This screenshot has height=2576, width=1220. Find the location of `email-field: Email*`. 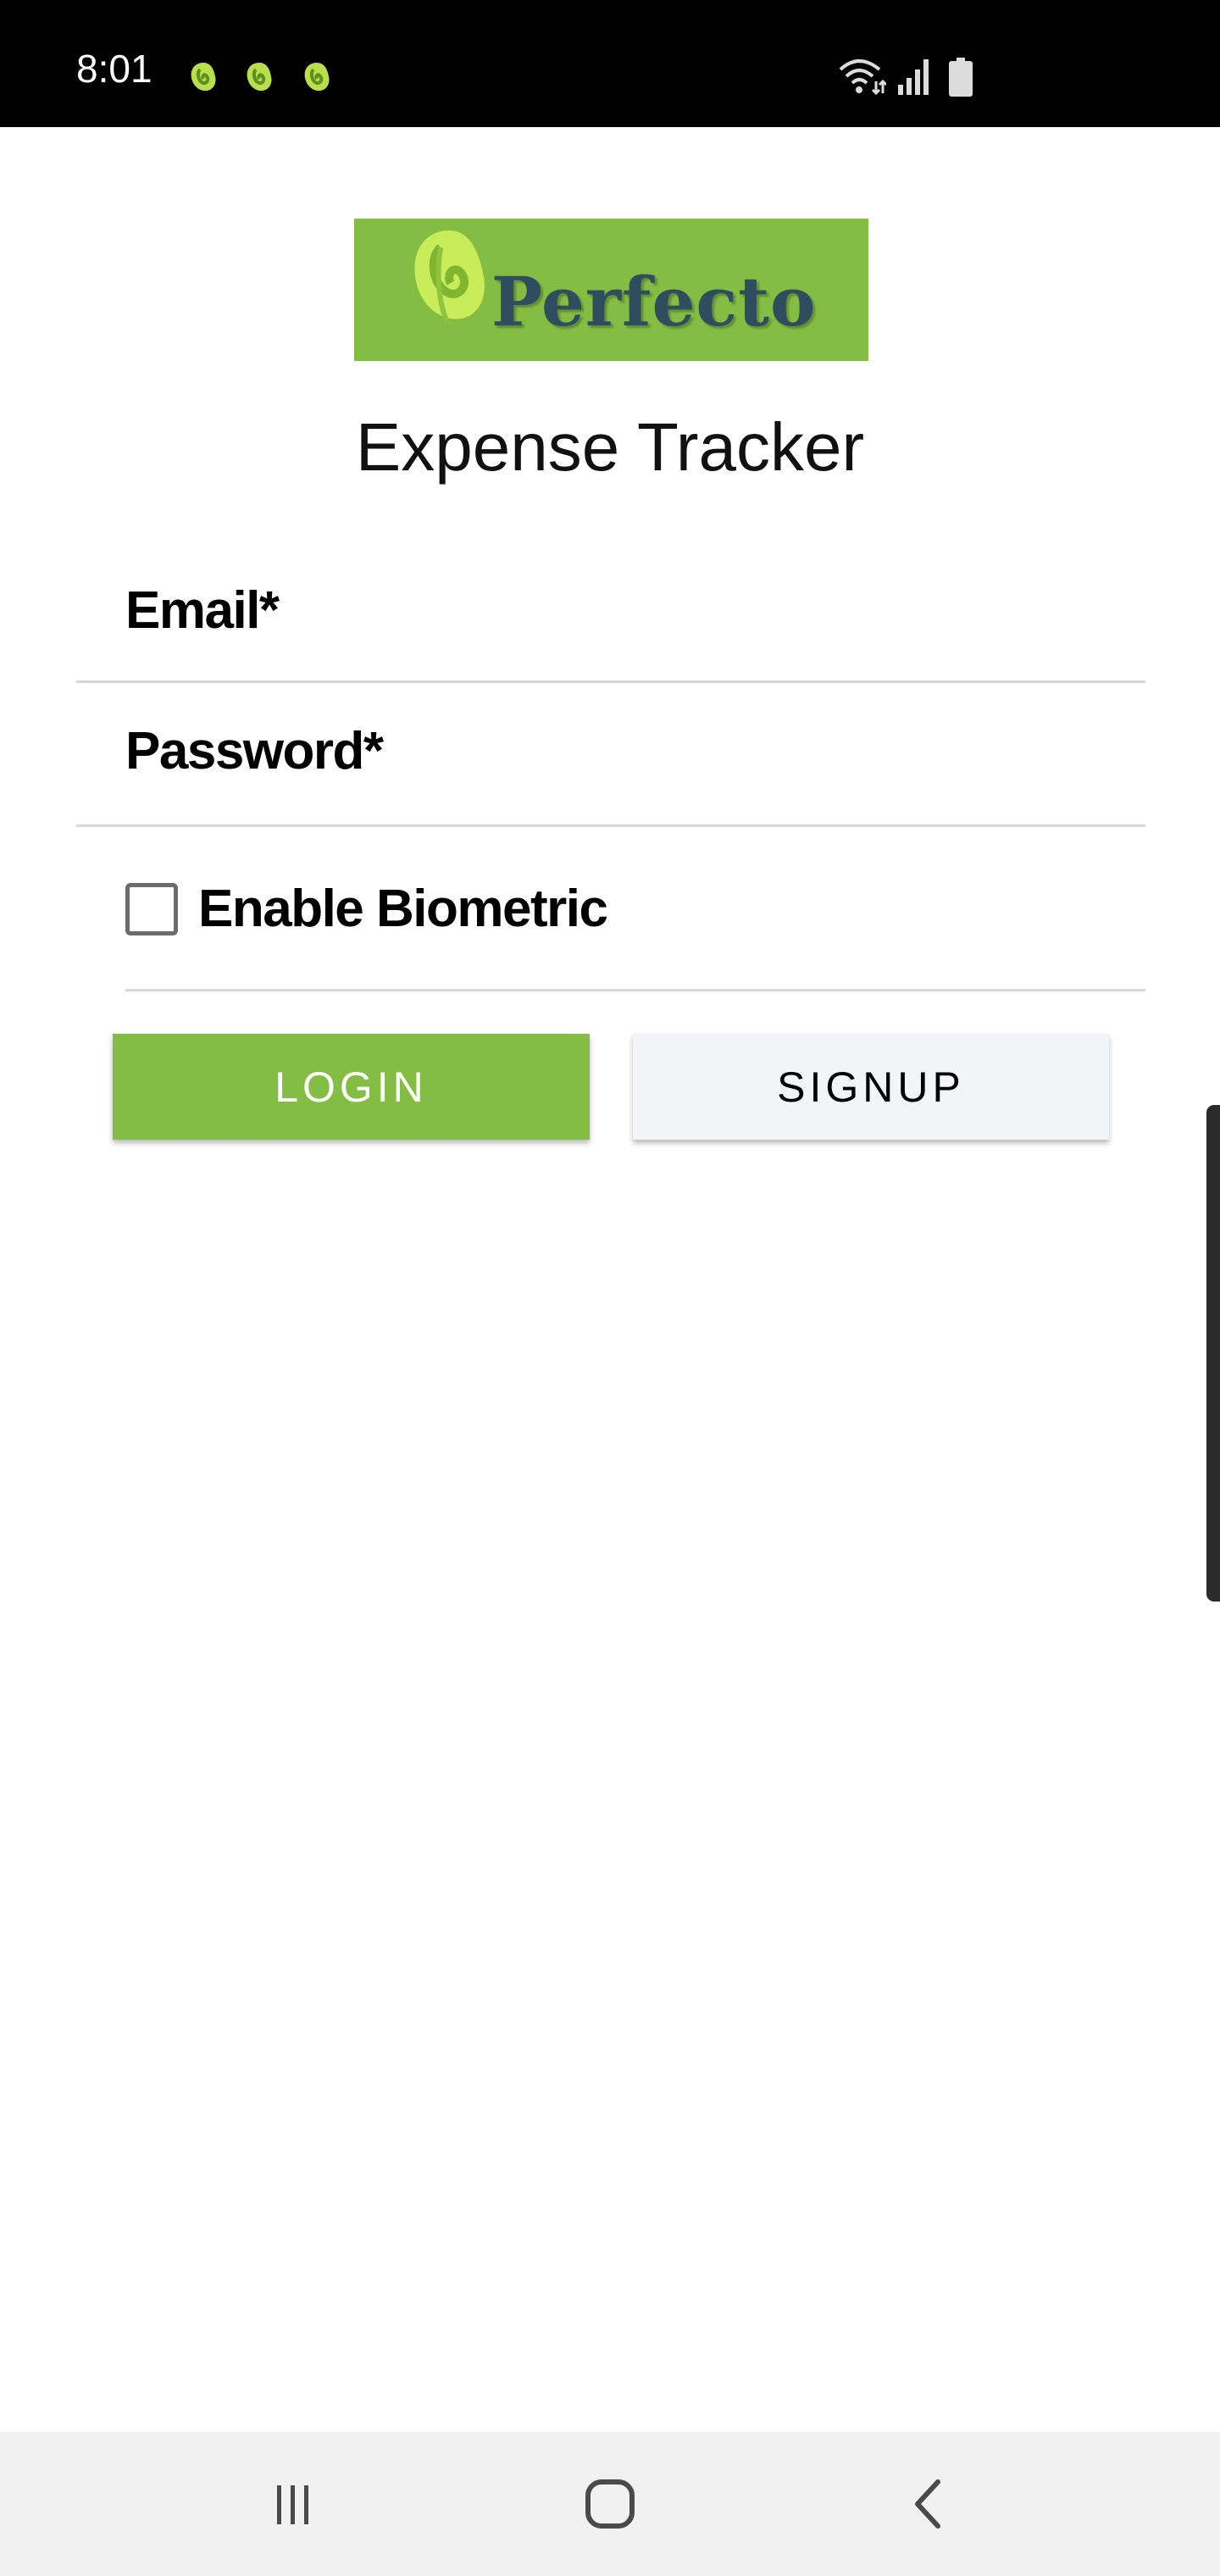

email-field: Email* is located at coordinates (610, 611).